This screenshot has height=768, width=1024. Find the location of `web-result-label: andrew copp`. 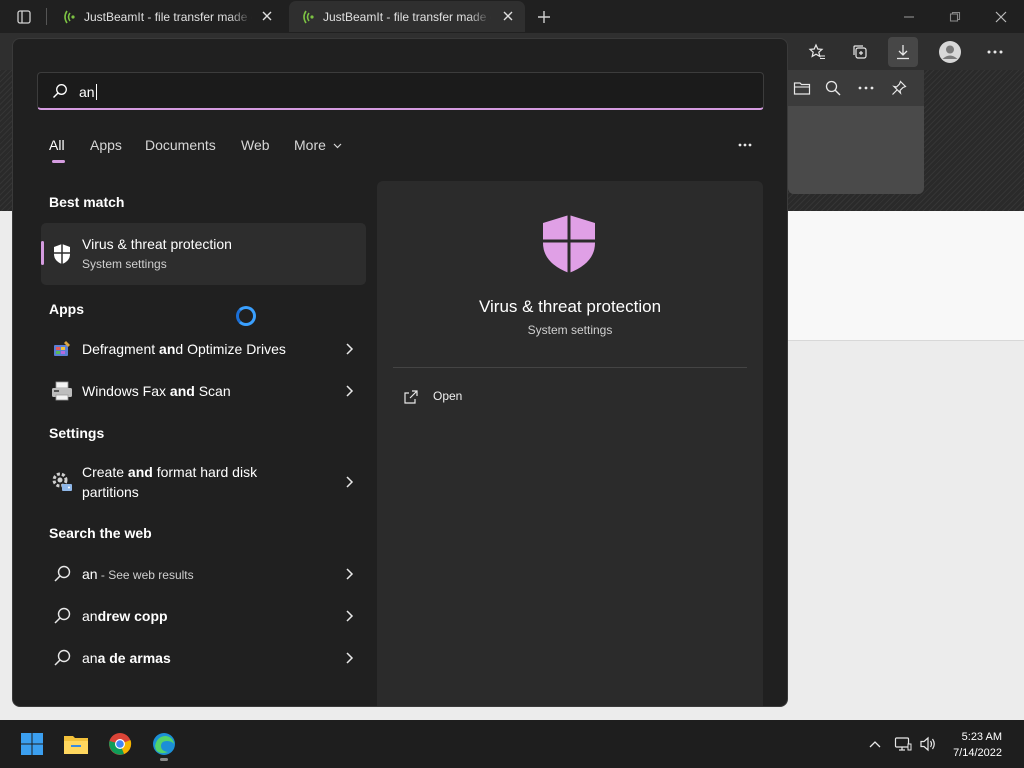

web-result-label: andrew copp is located at coordinates (125, 616).